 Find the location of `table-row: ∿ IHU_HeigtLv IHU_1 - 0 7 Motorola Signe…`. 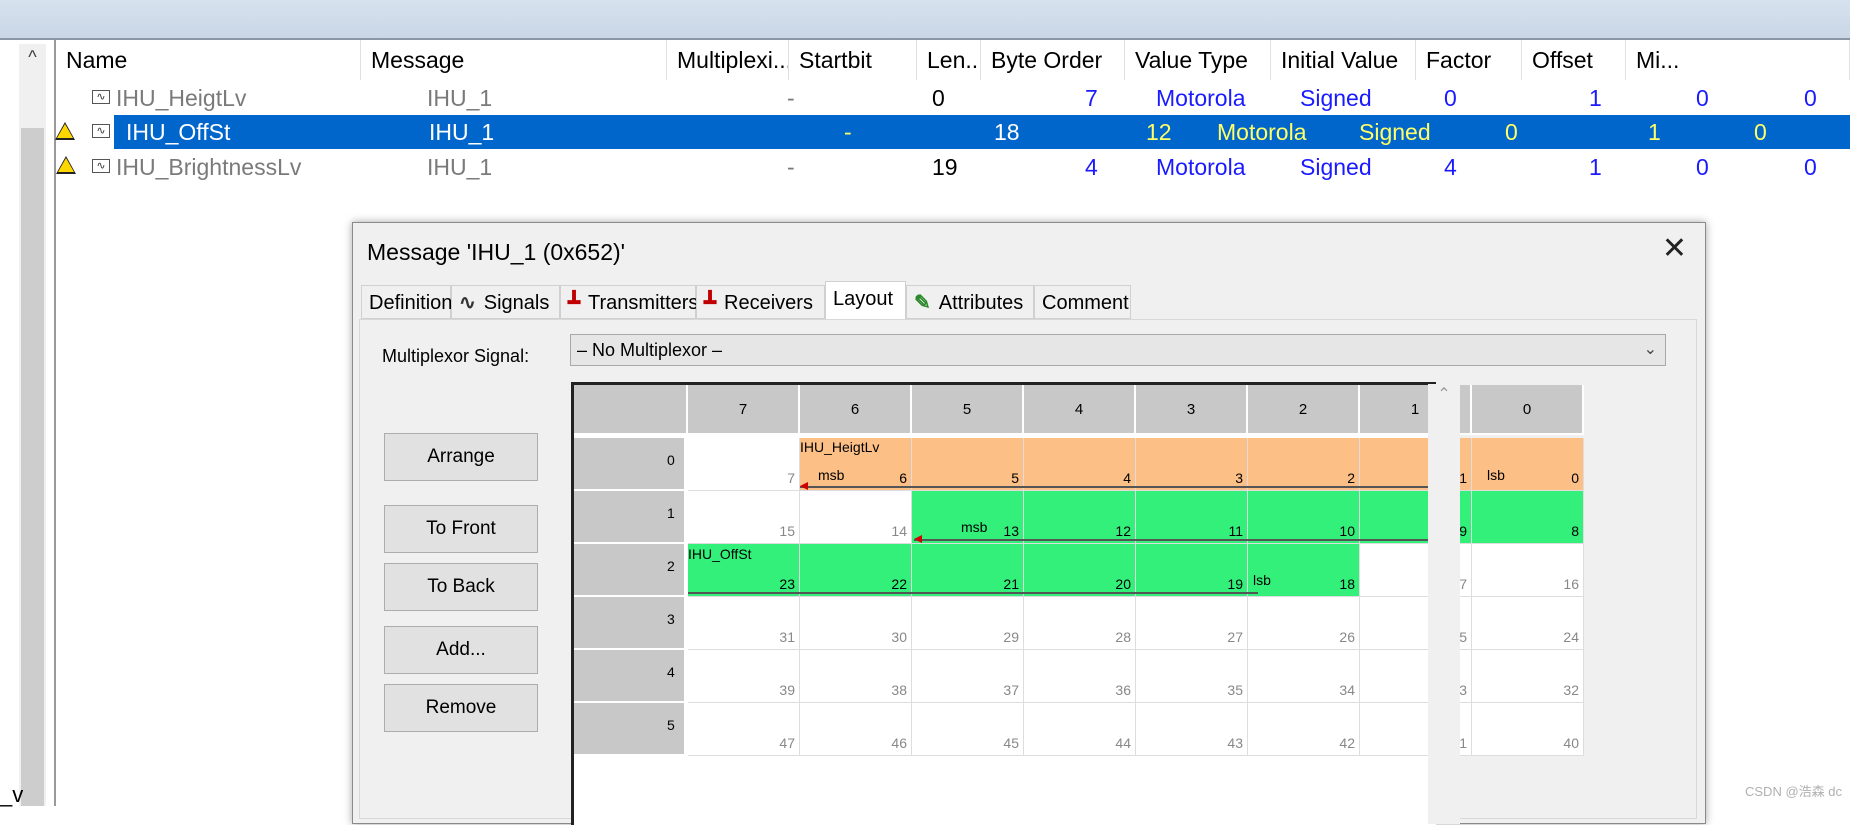

table-row: ∿ IHU_HeigtLv IHU_1 - 0 7 Motorola Signe… is located at coordinates (953, 98).